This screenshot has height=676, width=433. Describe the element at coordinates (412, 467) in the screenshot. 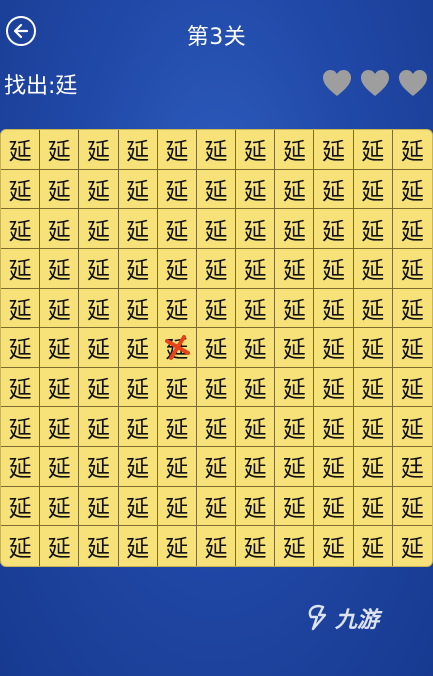

I see `grid-cell: 廷` at that location.